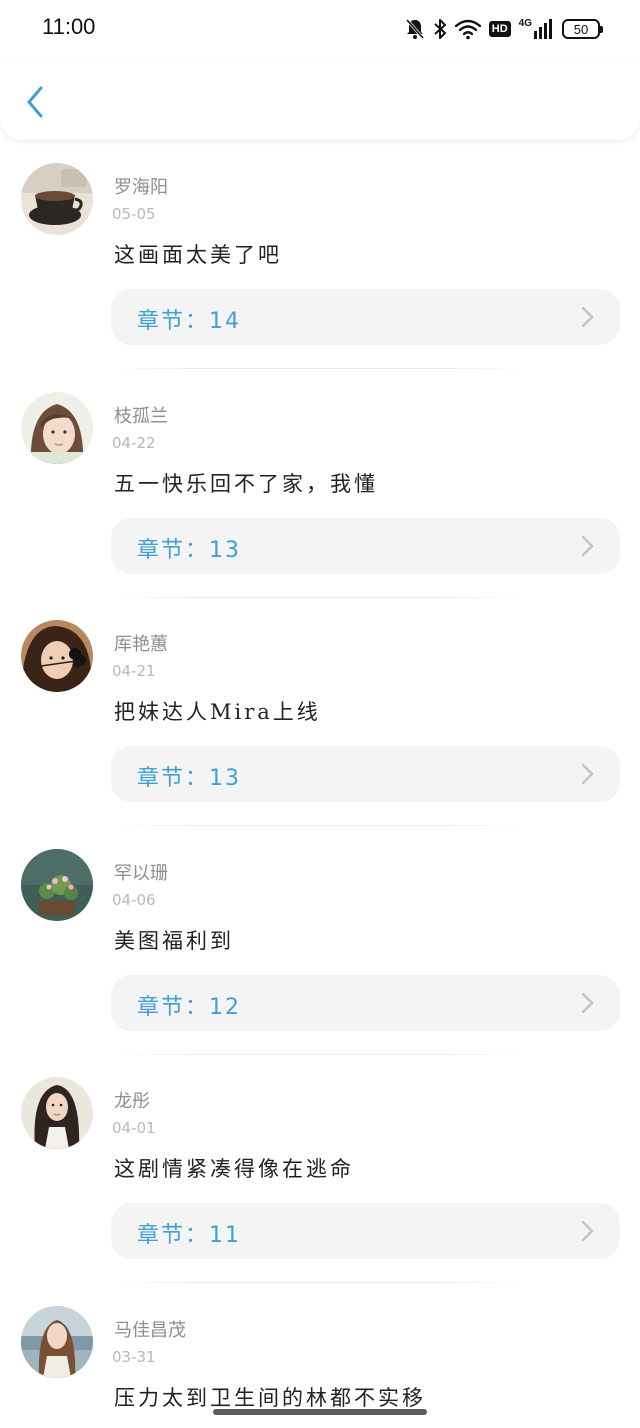 The width and height of the screenshot is (640, 1428). I want to click on girl-portrait-avatar, so click(57, 428).